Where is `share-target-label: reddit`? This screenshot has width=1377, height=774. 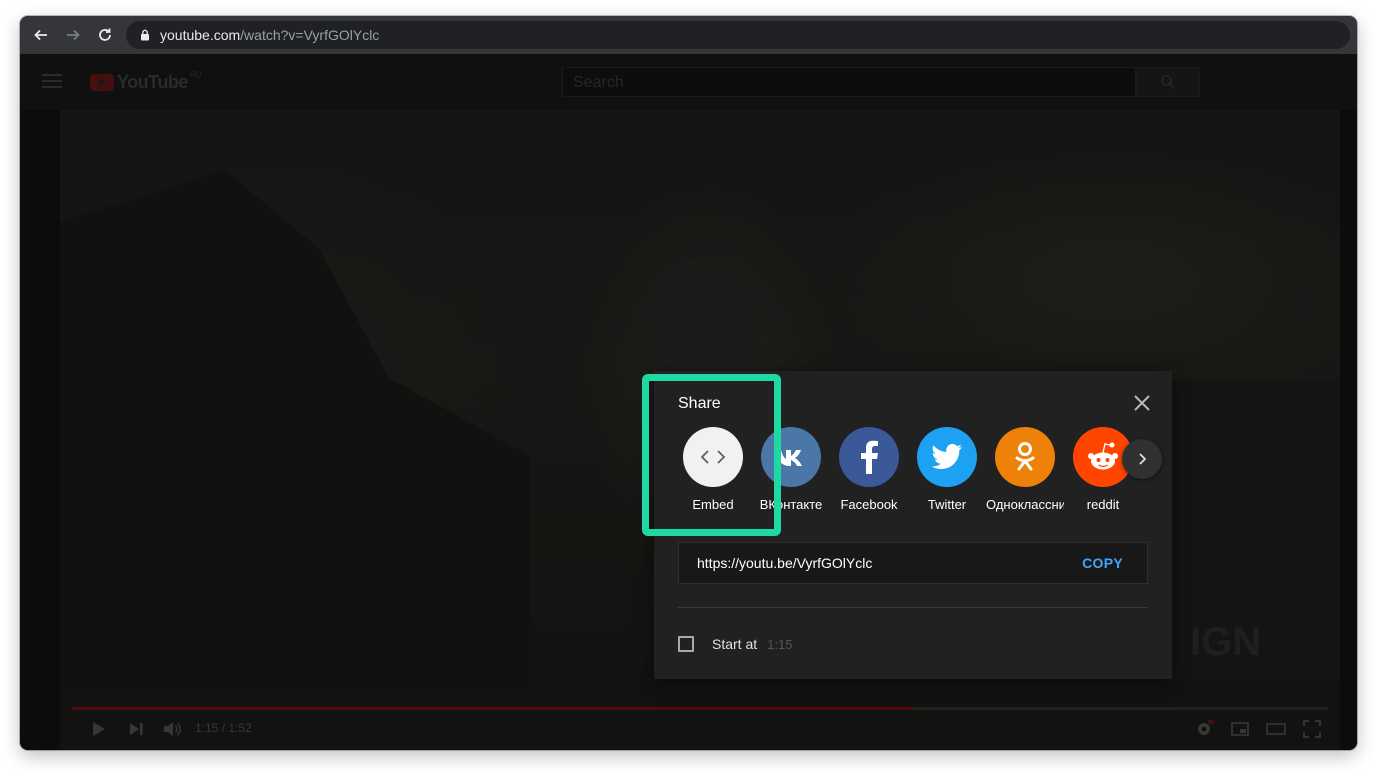 share-target-label: reddit is located at coordinates (1103, 504).